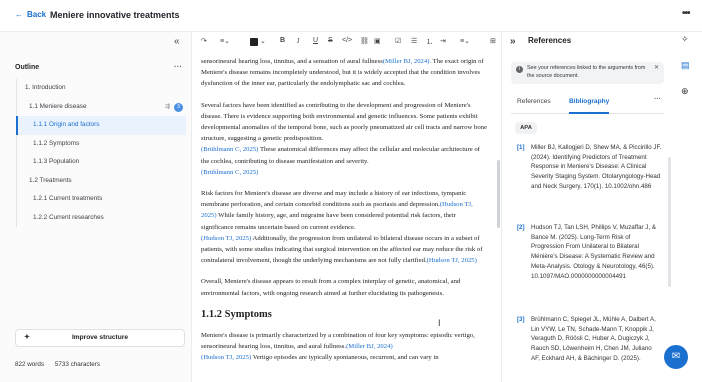 The height and width of the screenshot is (382, 702). I want to click on references-title: References, so click(550, 40).